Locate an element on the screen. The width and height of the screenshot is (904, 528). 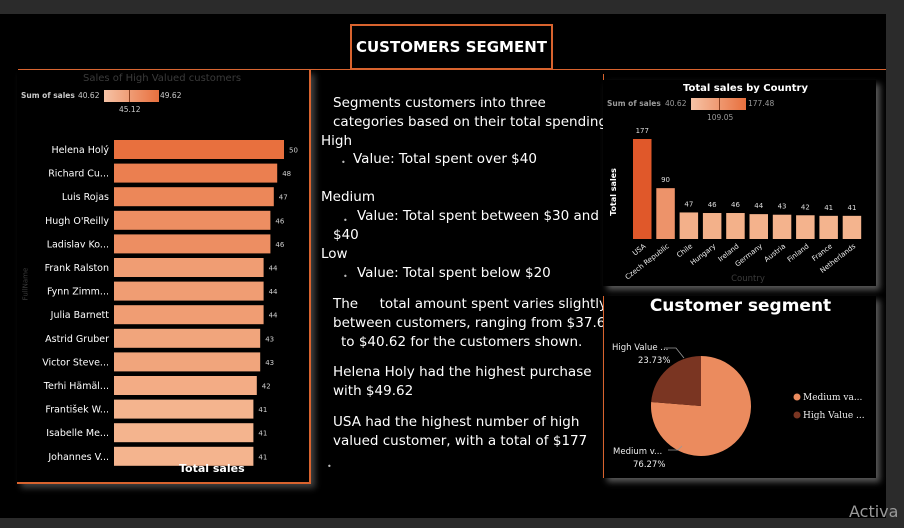
description-line: between customers, ranging from $37.62 is located at coordinates (473, 323).